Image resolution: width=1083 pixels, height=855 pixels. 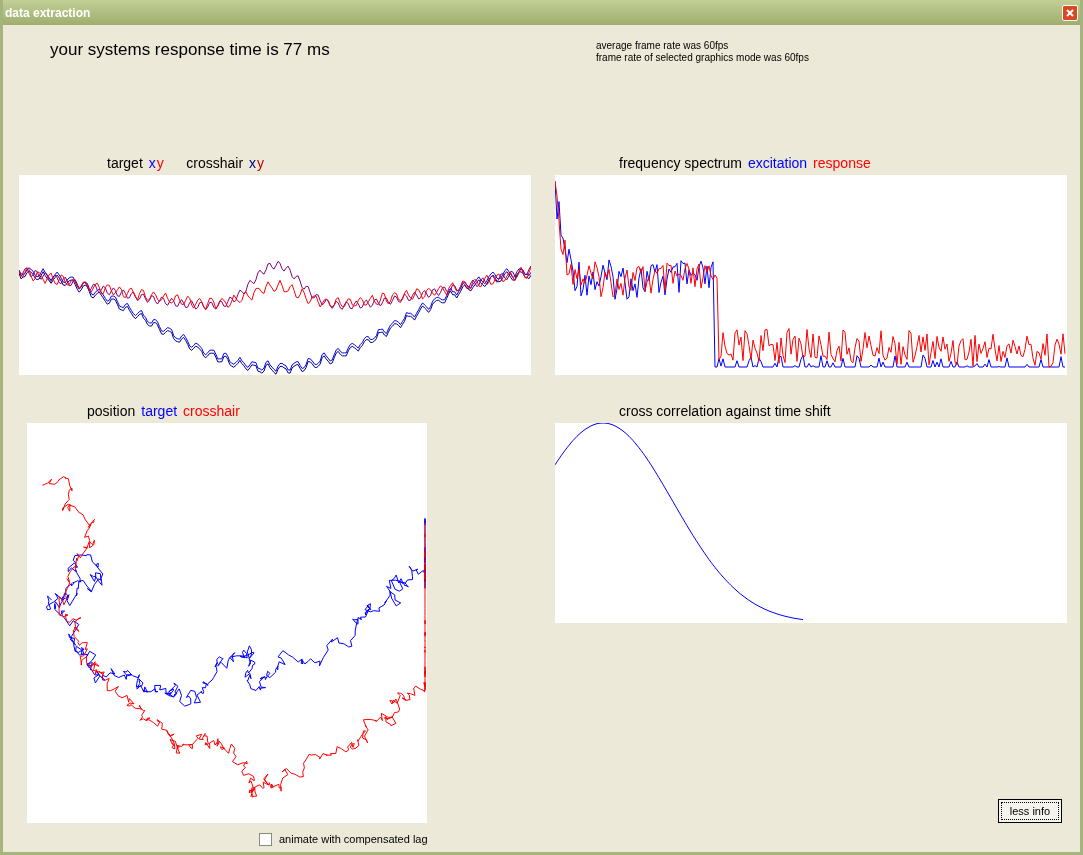 I want to click on checkbox, so click(x=265, y=839).